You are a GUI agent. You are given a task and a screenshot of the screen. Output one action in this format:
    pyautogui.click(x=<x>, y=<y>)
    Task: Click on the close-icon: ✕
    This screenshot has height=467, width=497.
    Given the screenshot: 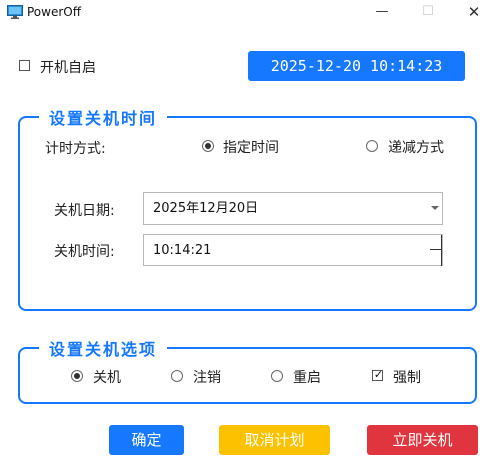 What is the action you would take?
    pyautogui.click(x=474, y=12)
    